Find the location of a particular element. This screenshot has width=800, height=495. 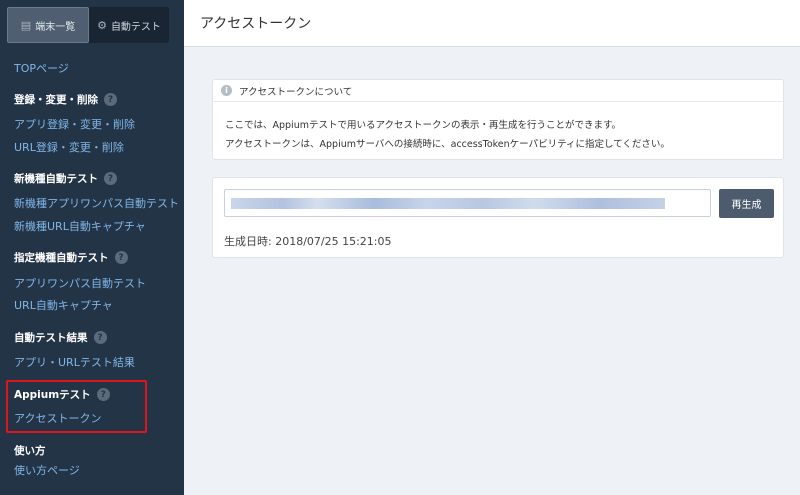

nav-link-usage: 使い方ページ is located at coordinates (47, 470).